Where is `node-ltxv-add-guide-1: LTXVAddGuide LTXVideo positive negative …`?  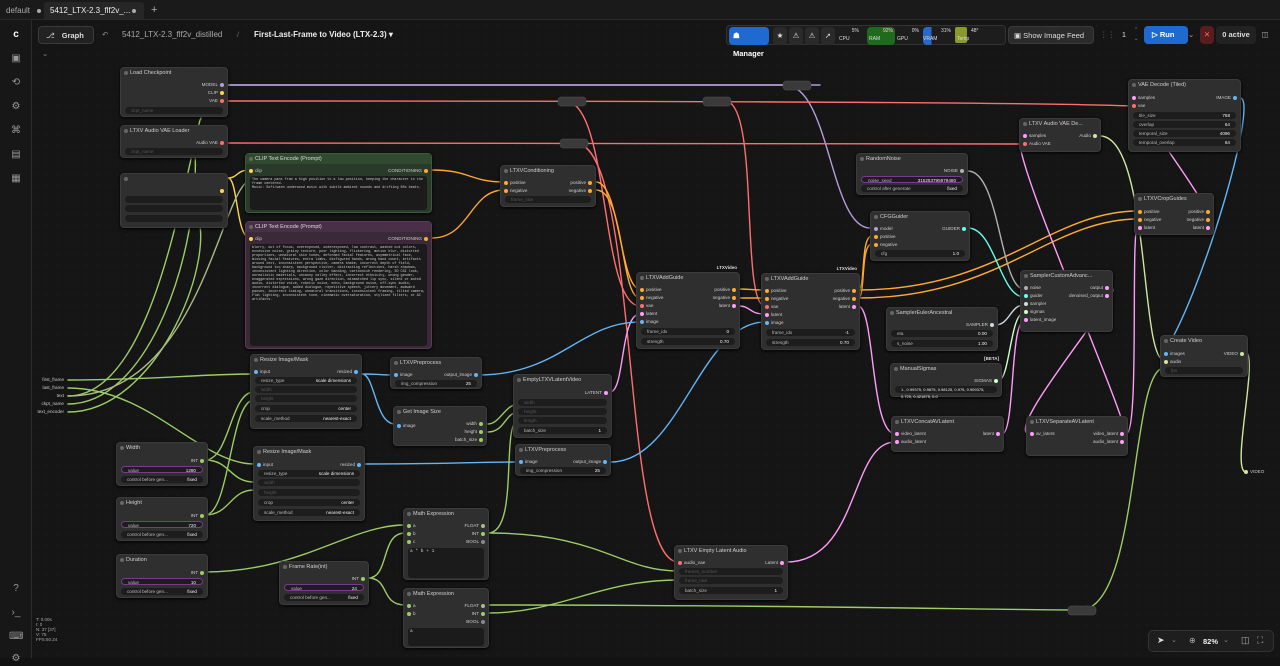
node-ltxv-add-guide-1: LTXVAddGuide LTXVideo positive negative … is located at coordinates (688, 307).